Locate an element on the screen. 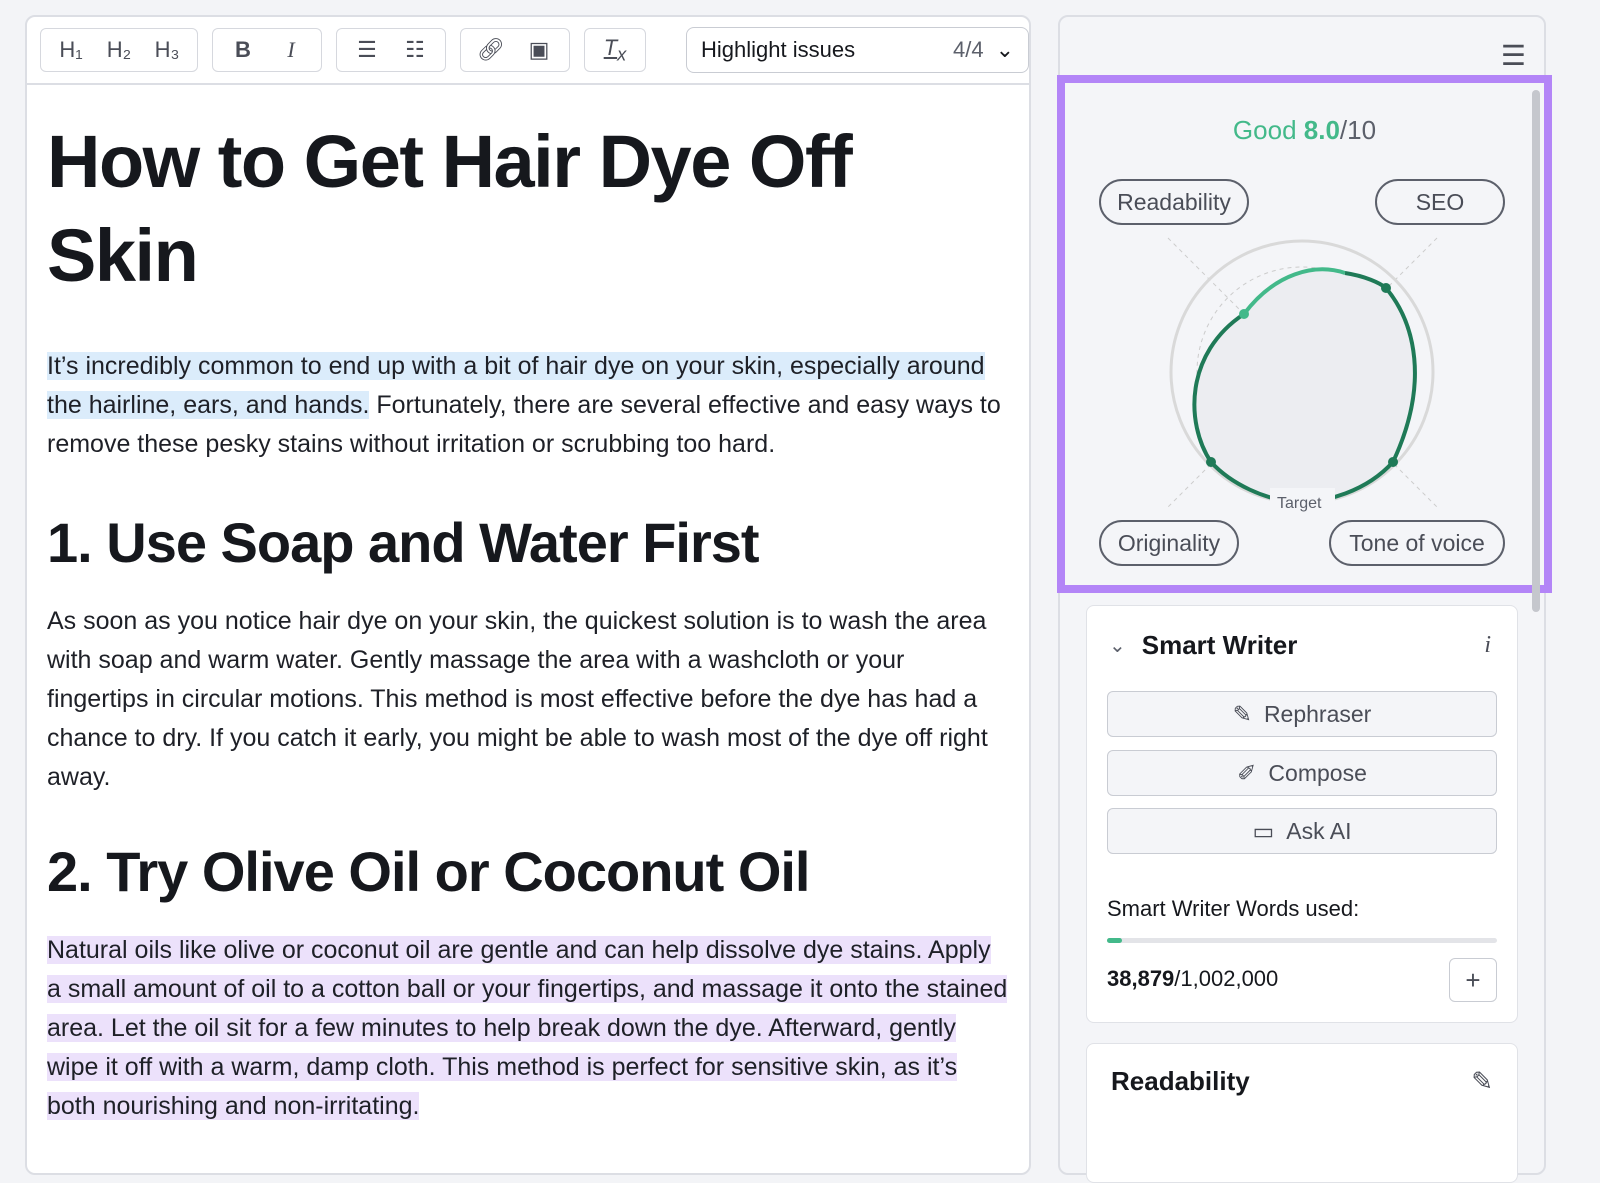  clear-format-group: Tx is located at coordinates (615, 50).